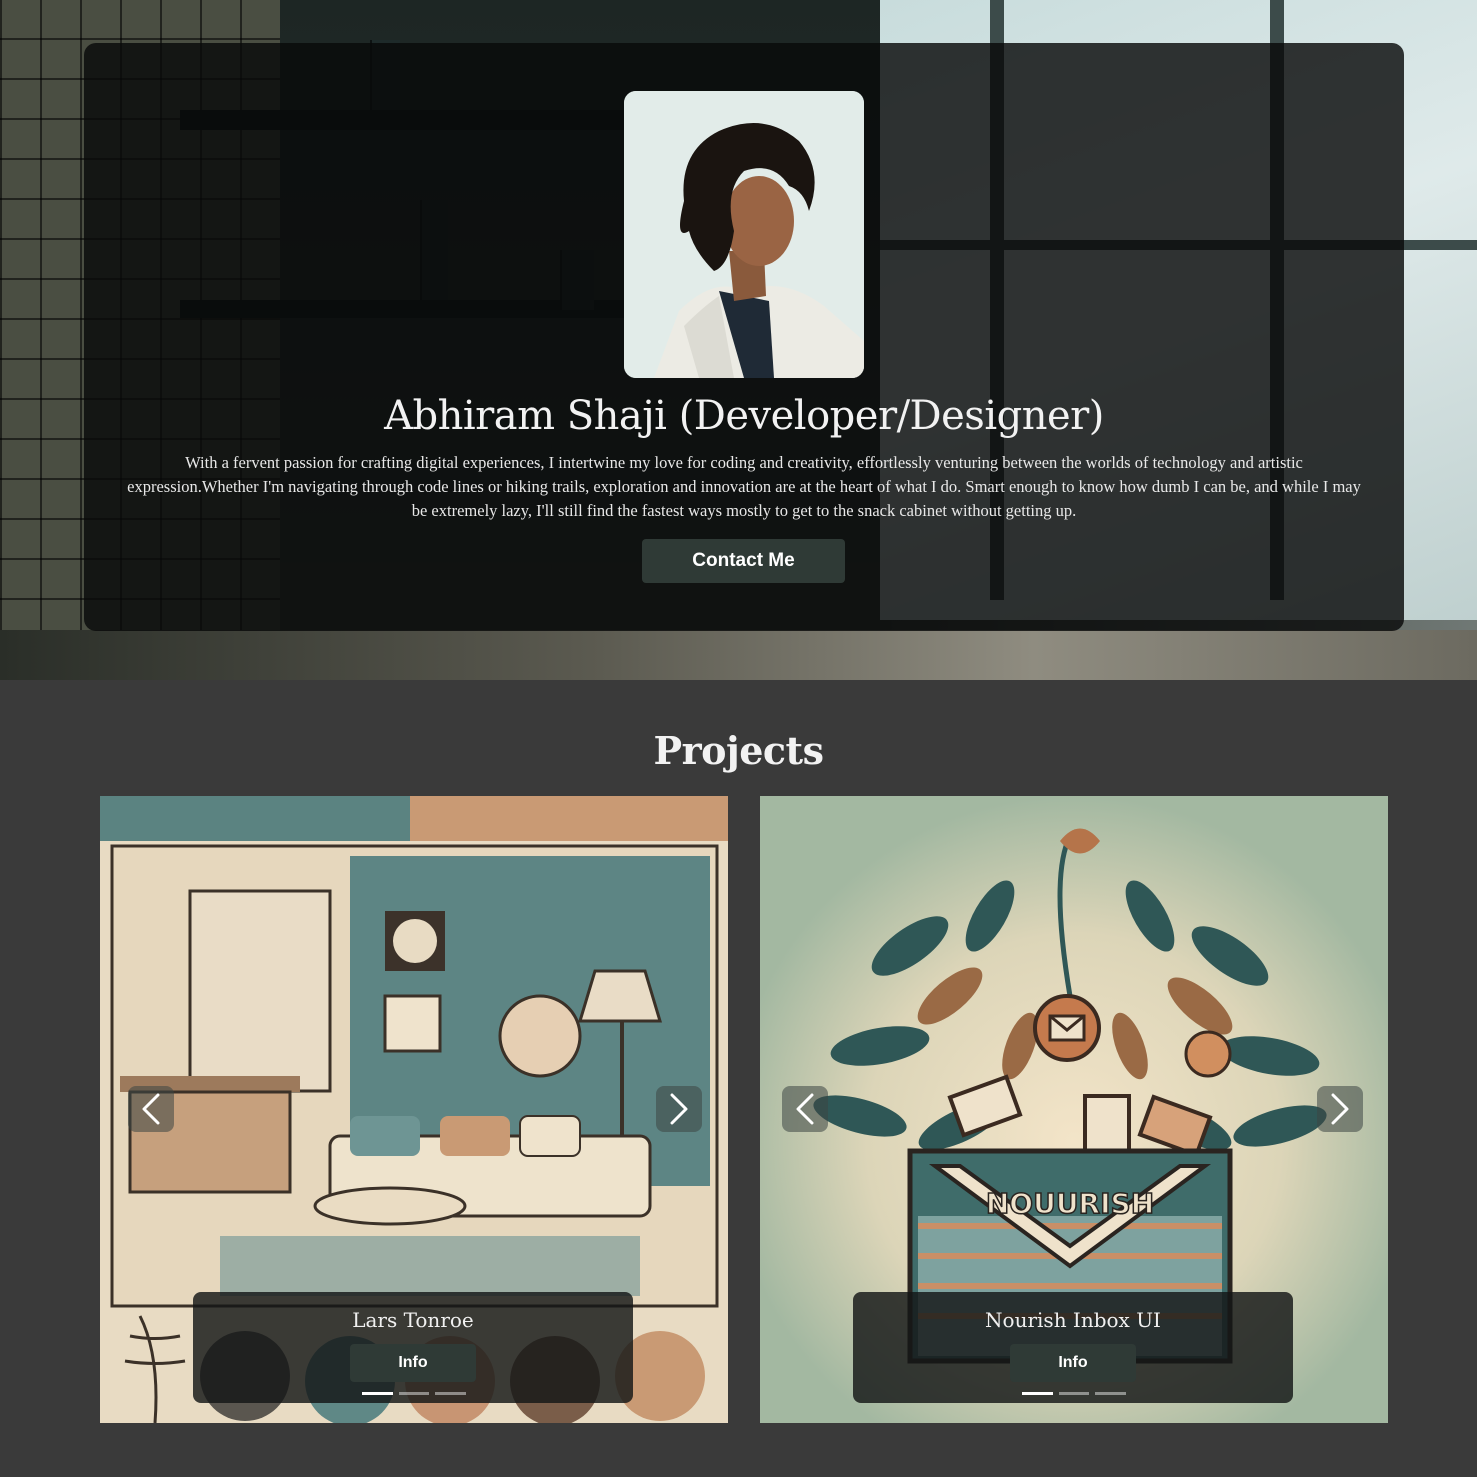 The height and width of the screenshot is (1477, 1477). What do you see at coordinates (744, 234) in the screenshot?
I see `profile-photo` at bounding box center [744, 234].